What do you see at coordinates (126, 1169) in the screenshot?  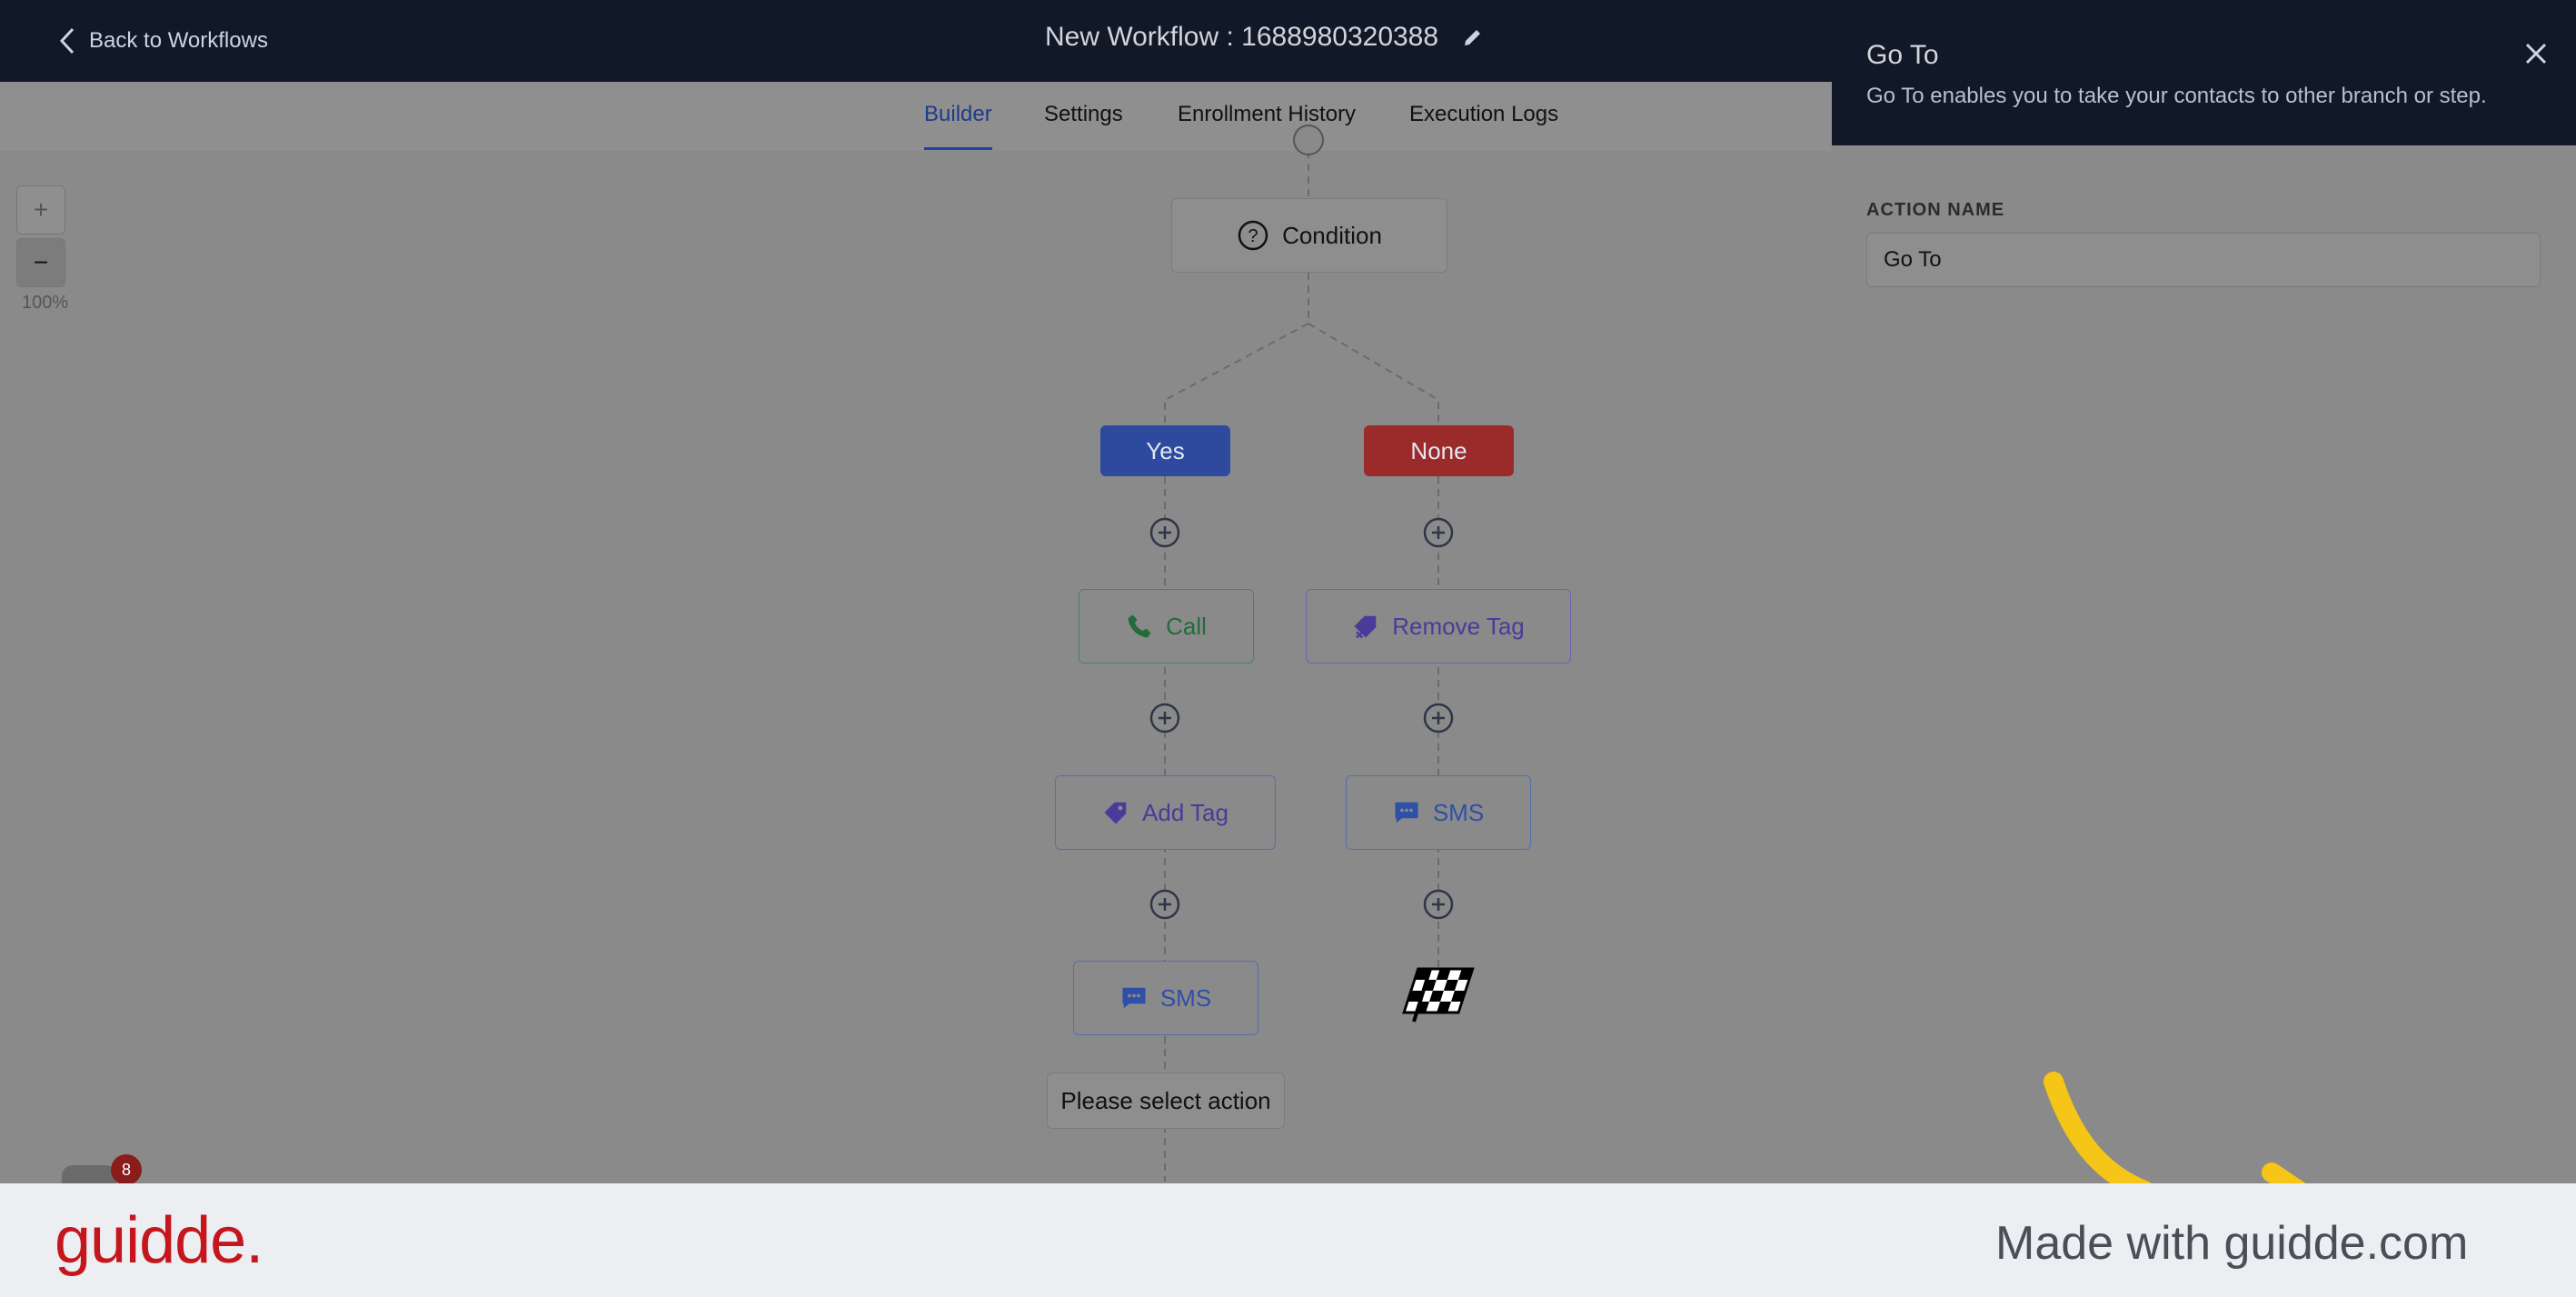 I see `notification-badge: 8` at bounding box center [126, 1169].